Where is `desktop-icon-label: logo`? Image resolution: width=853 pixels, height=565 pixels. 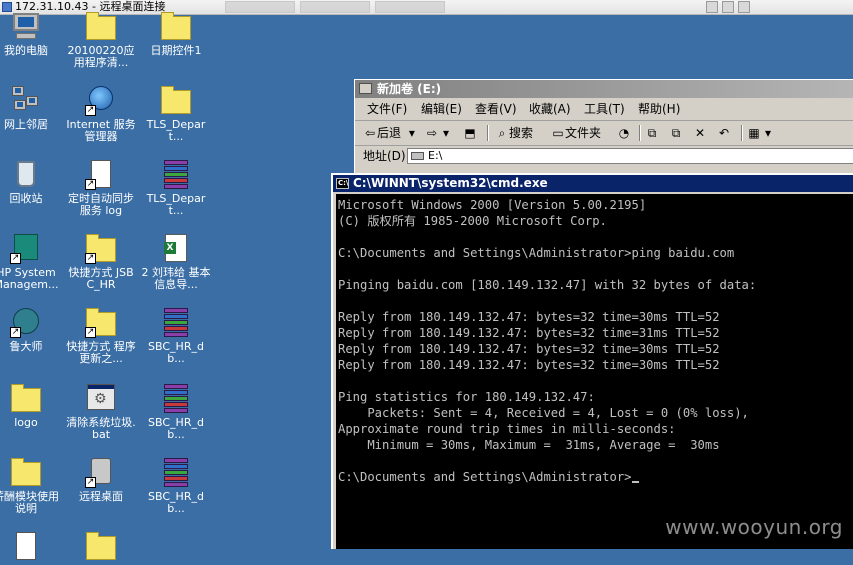 desktop-icon-label: logo is located at coordinates (26, 422).